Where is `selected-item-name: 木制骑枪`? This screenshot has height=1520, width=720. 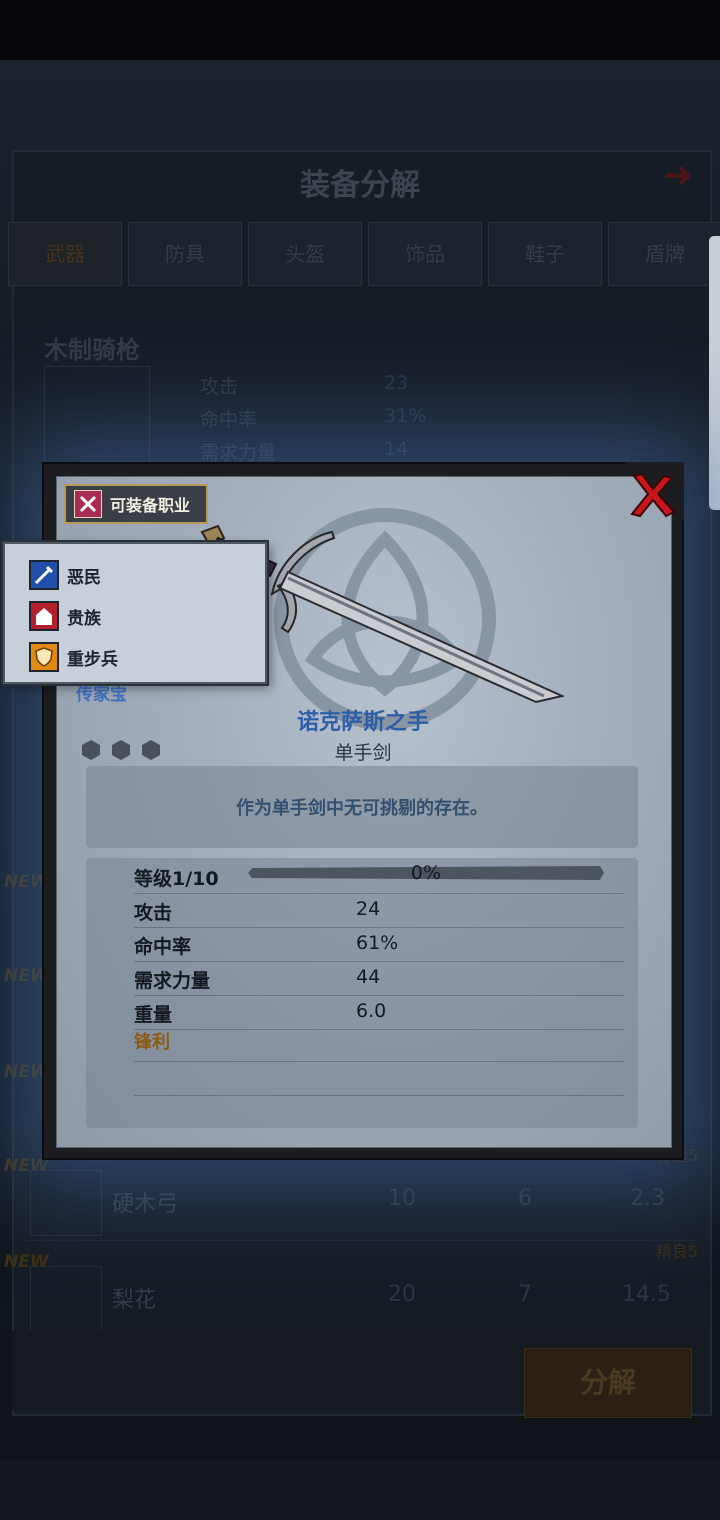 selected-item-name: 木制骑枪 is located at coordinates (92, 350).